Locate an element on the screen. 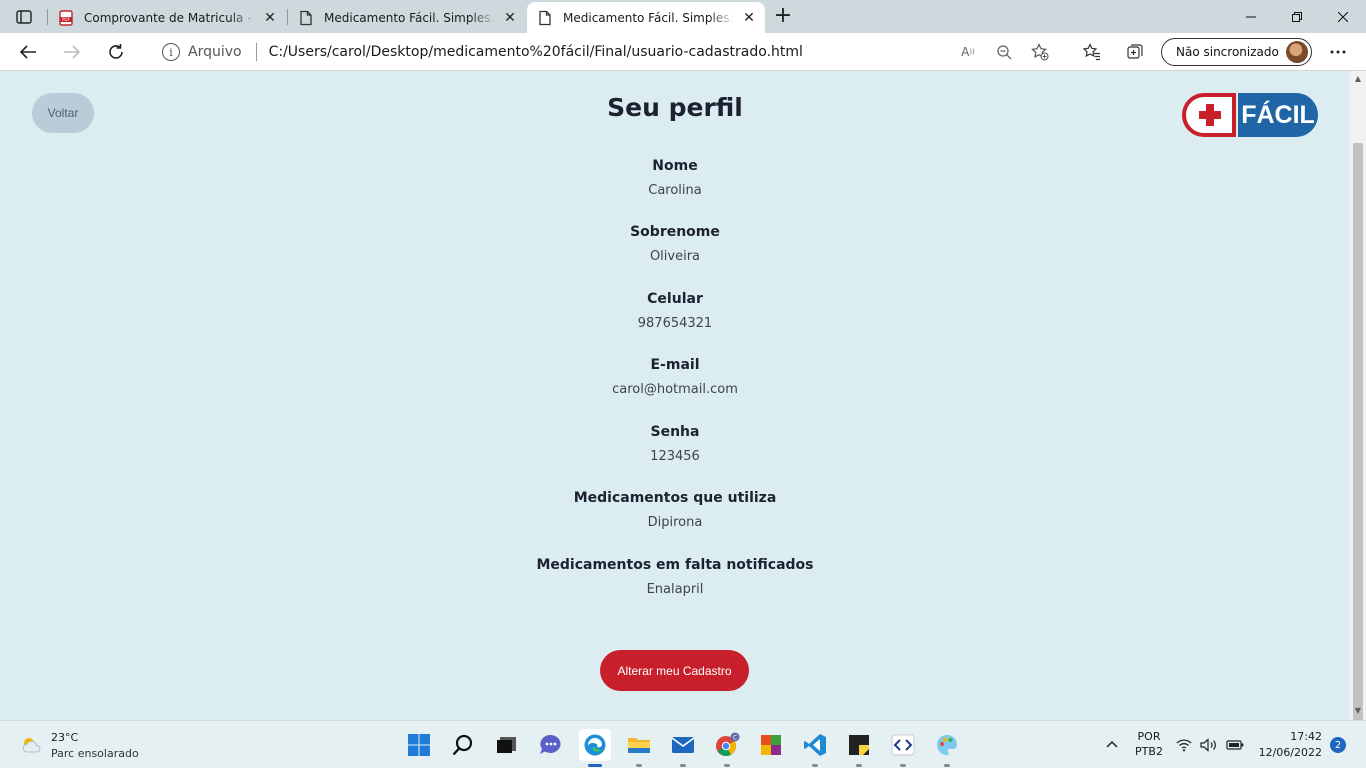 The width and height of the screenshot is (1366, 768). profile-sync-button: Não sincronizado is located at coordinates (1236, 52).